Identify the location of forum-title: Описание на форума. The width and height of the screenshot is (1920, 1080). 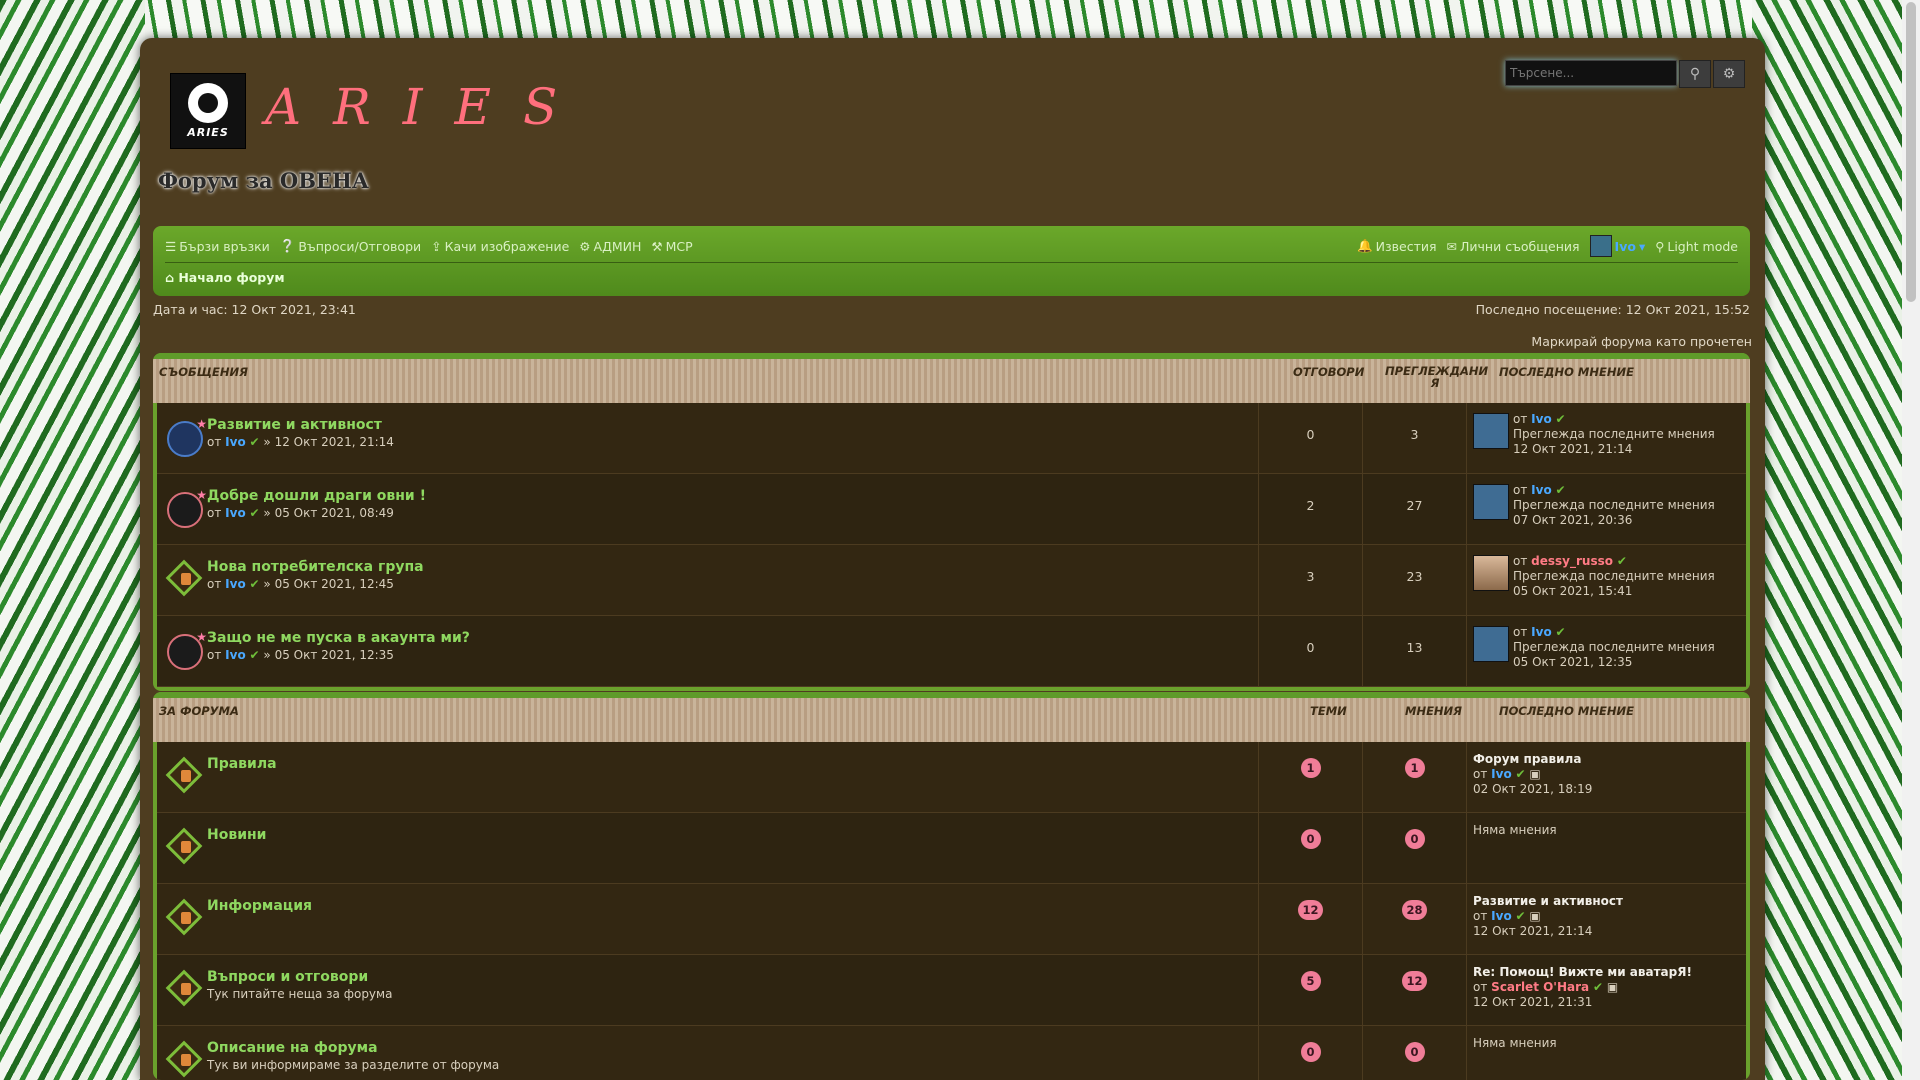
(292, 1048).